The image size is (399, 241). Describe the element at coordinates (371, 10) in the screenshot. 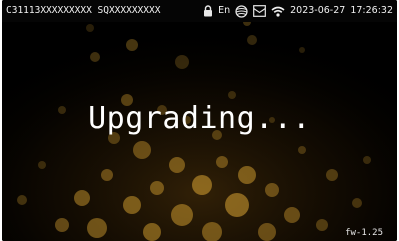

I see `status-time: 17:26:32` at that location.